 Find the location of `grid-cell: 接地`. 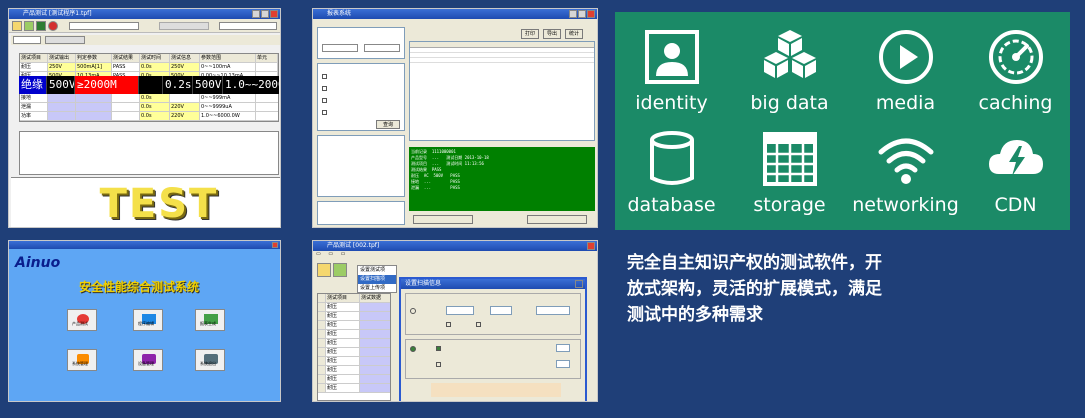

grid-cell: 接地 is located at coordinates (34, 98).